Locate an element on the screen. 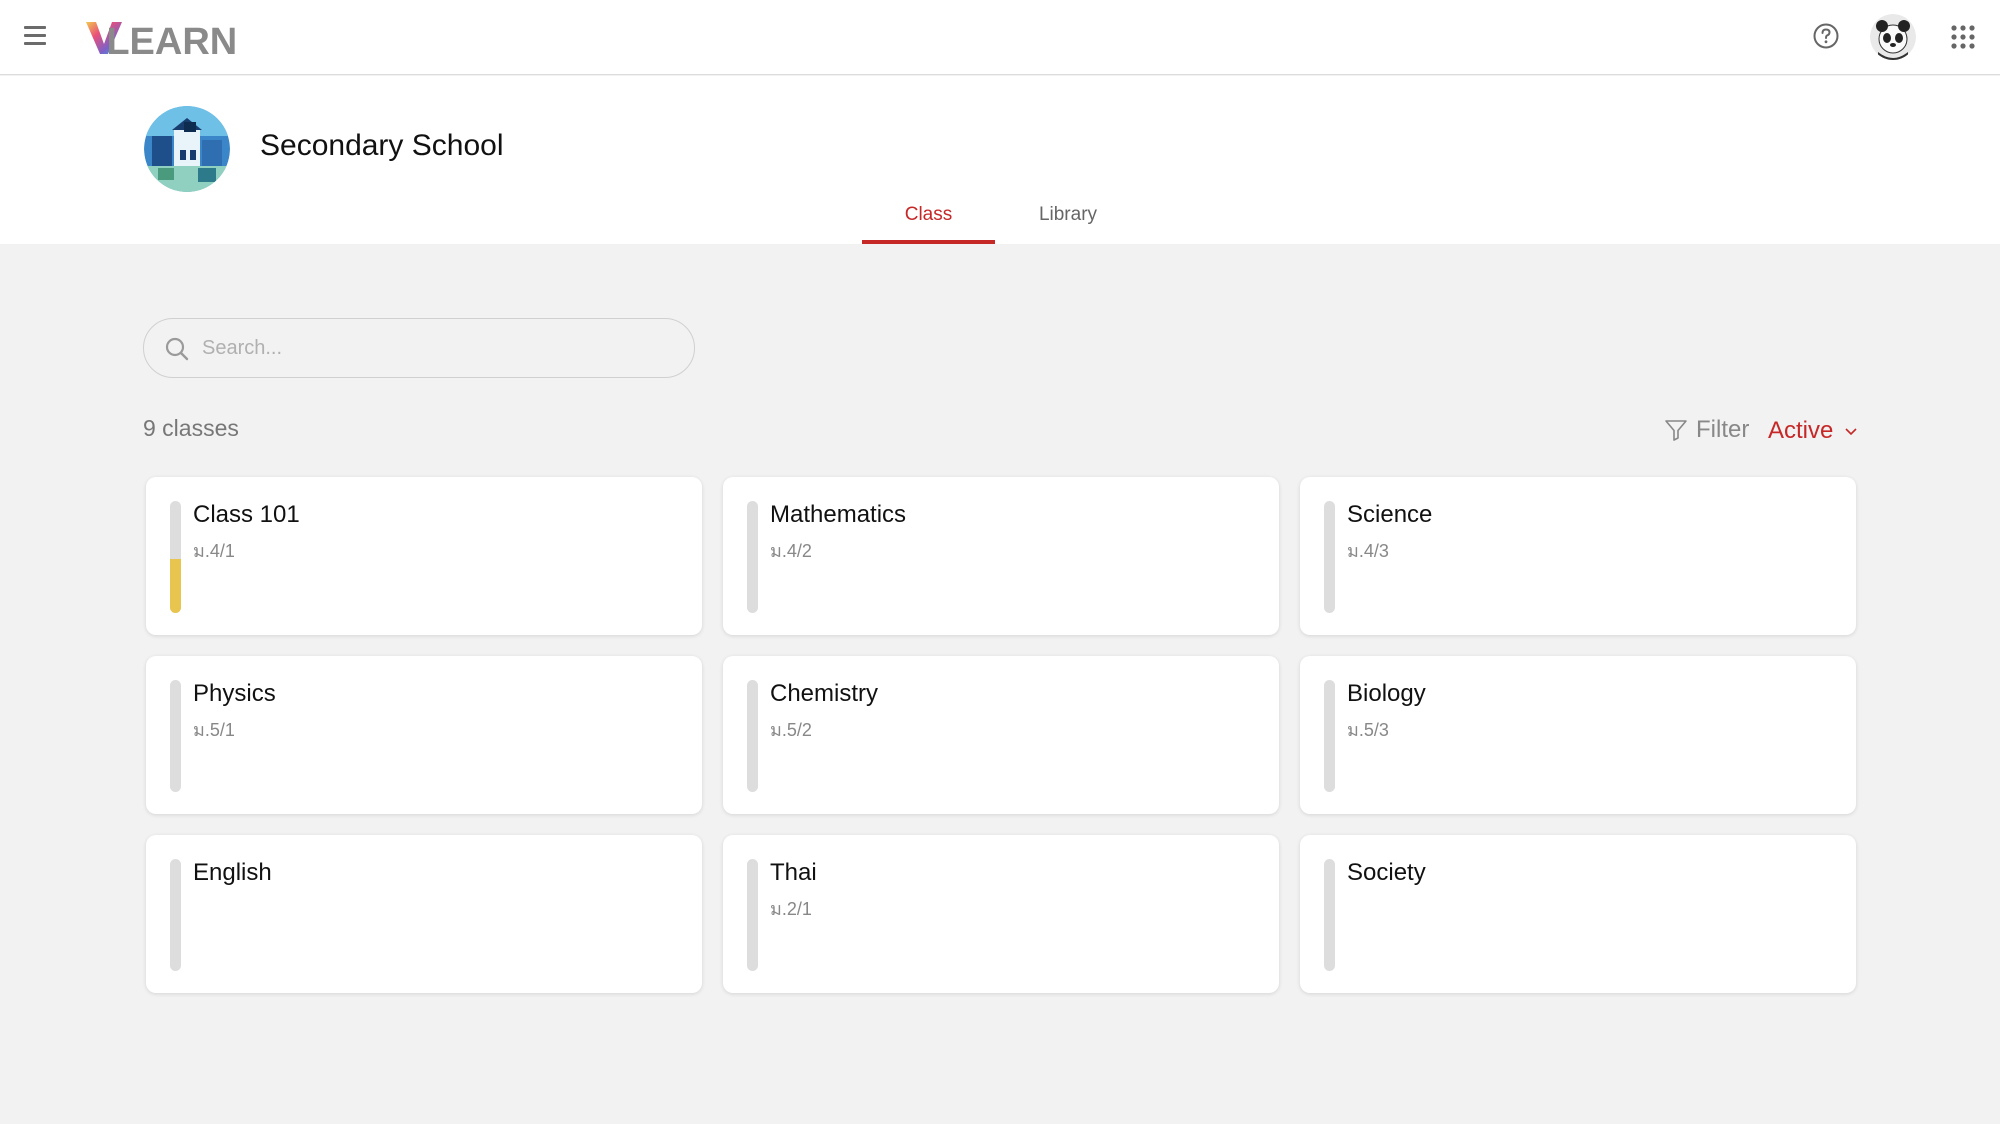 The height and width of the screenshot is (1124, 2000). class-card: Class 101 ม.4/1 is located at coordinates (424, 556).